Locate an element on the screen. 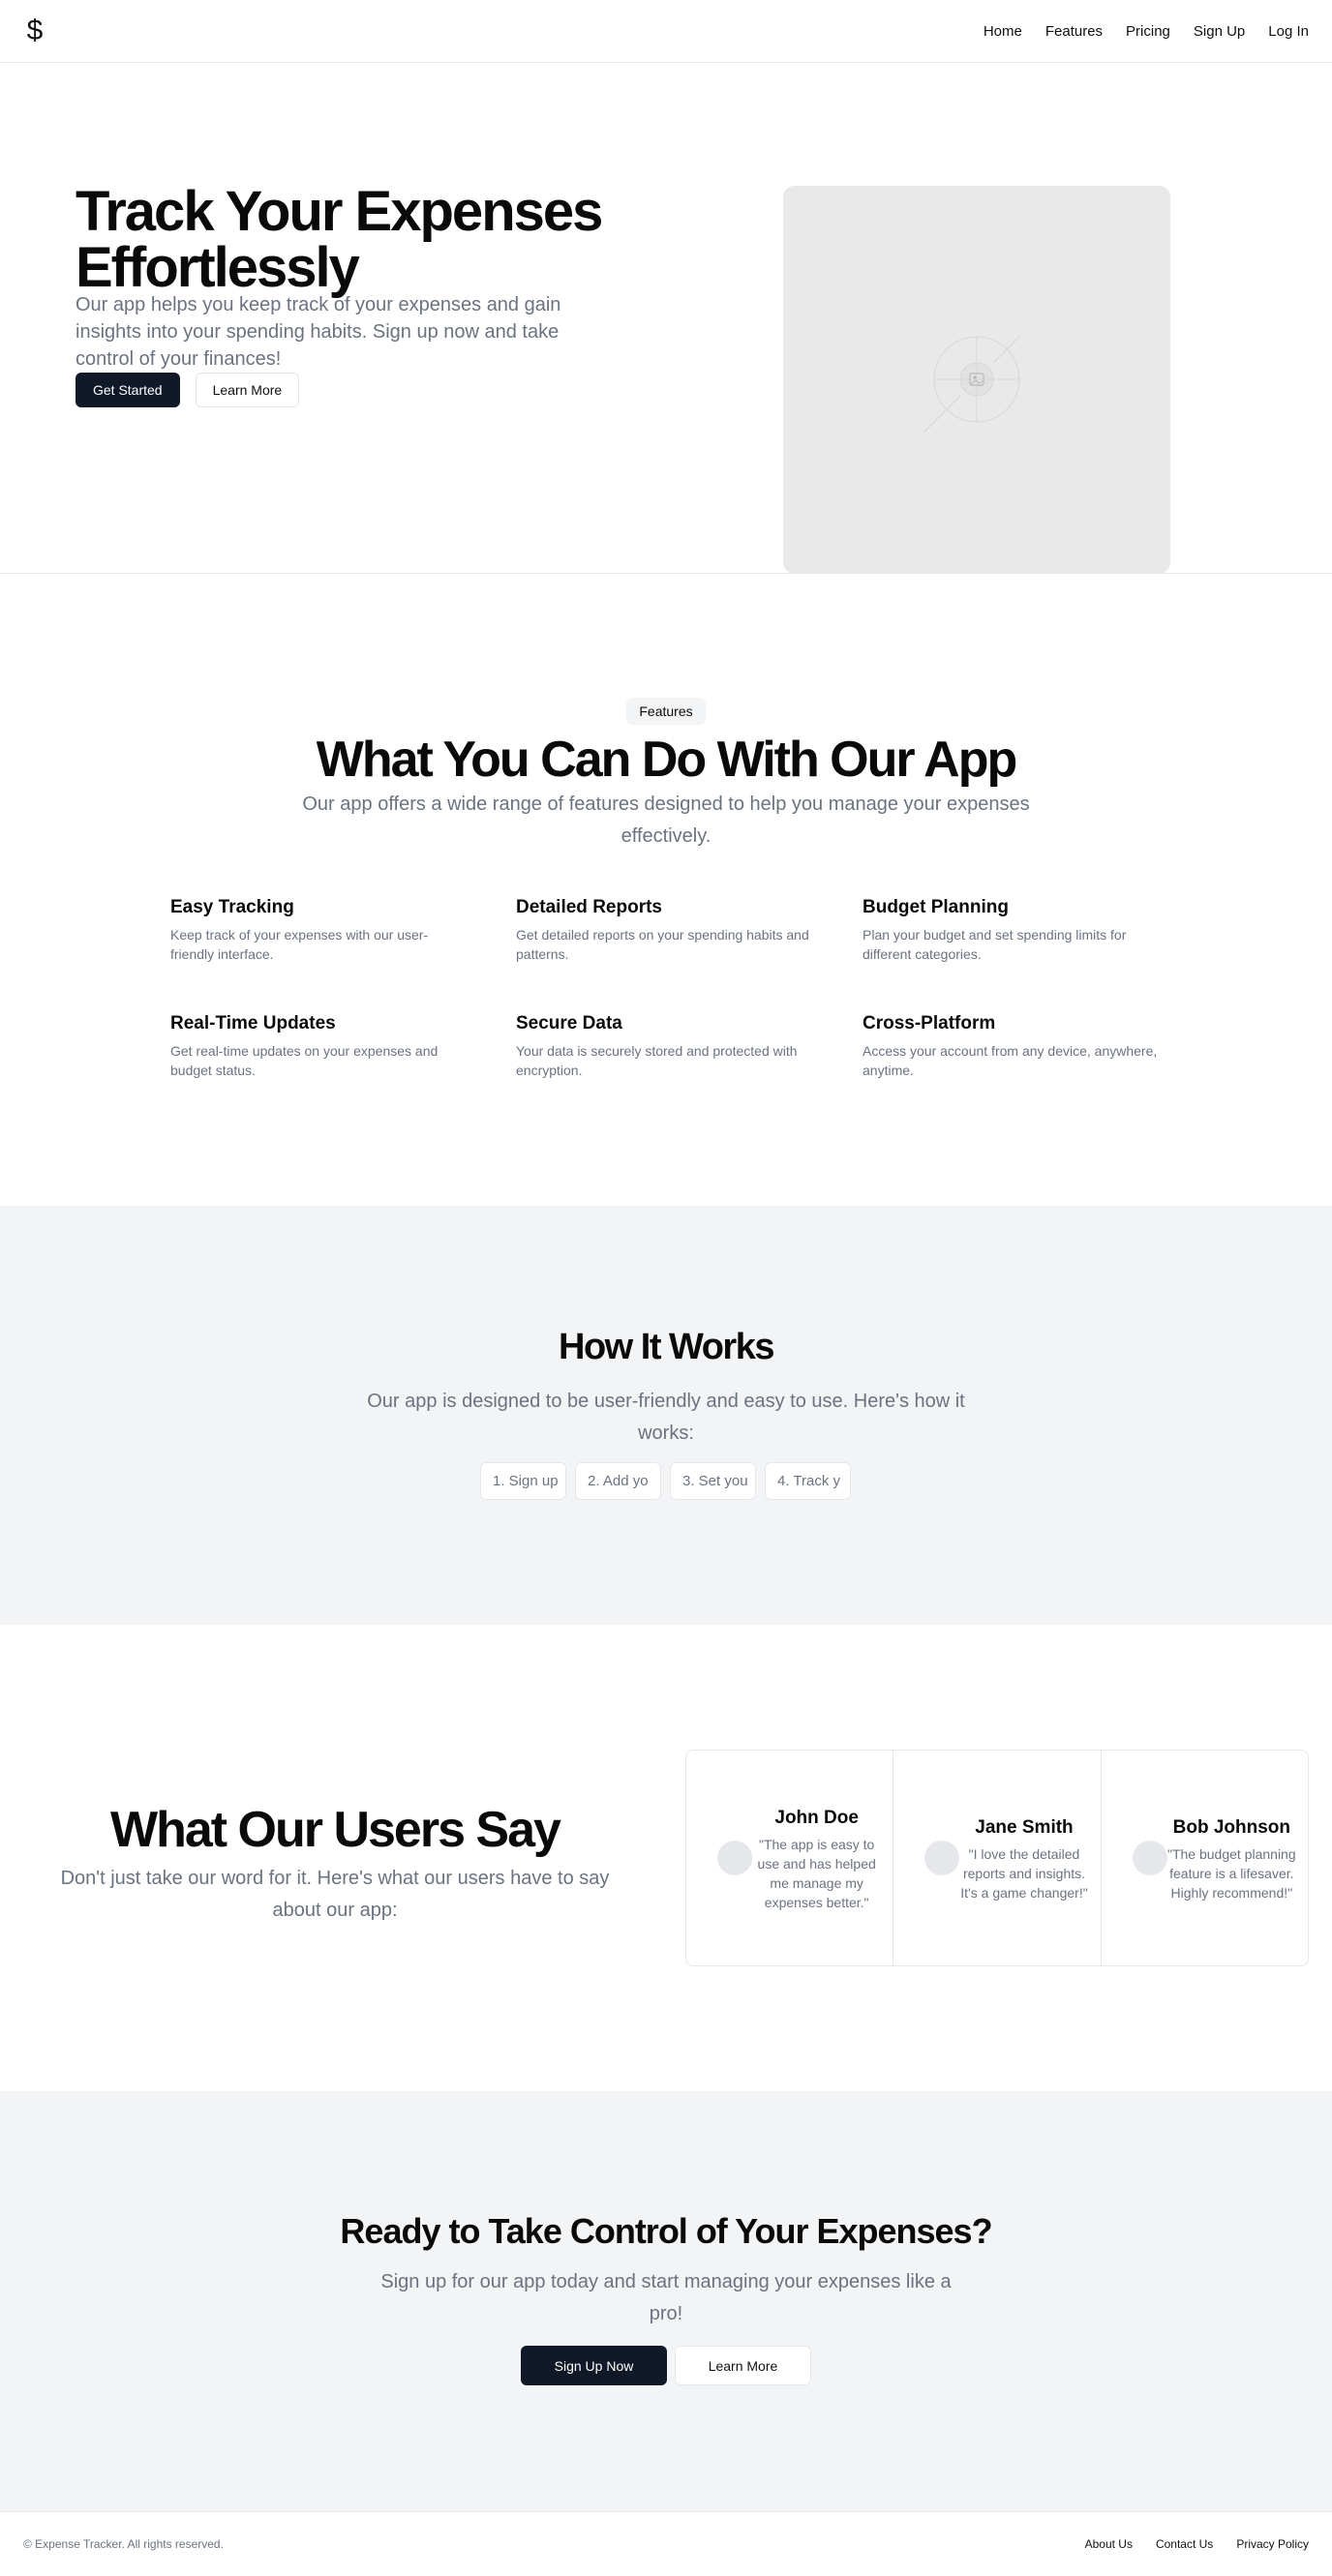 The height and width of the screenshot is (2576, 1332). footer-privacy-link: Privacy Policy is located at coordinates (1272, 2544).